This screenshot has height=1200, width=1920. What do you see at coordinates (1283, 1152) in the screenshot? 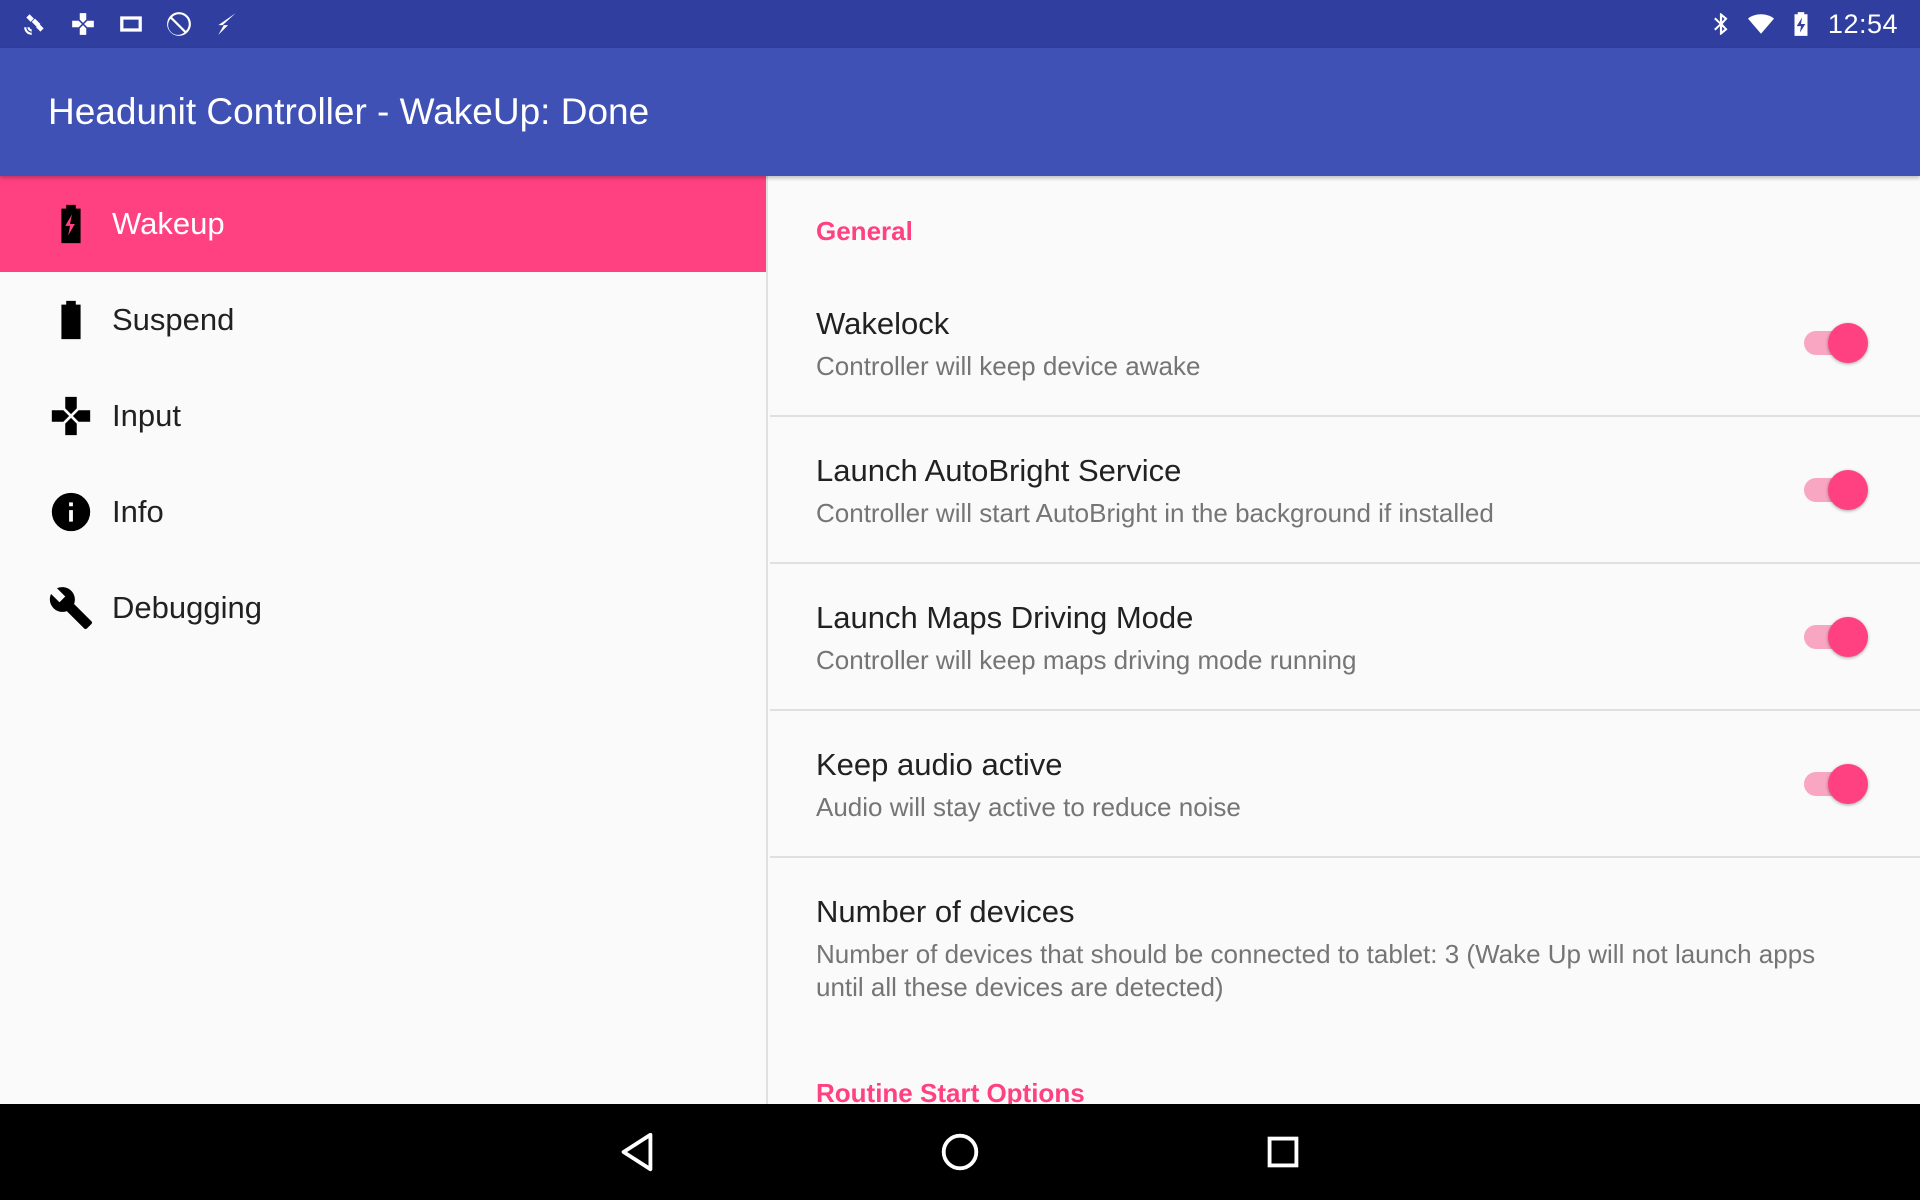
I see `recents-icon` at bounding box center [1283, 1152].